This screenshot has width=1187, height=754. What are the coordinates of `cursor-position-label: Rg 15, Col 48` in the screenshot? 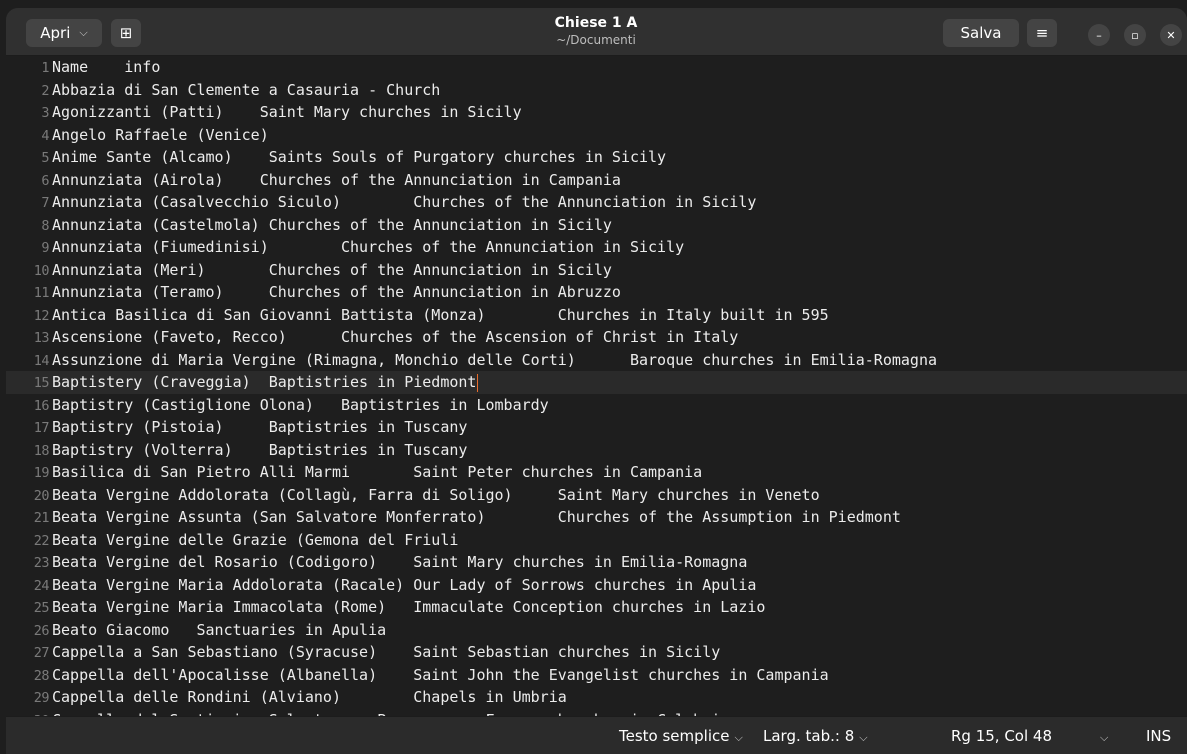 It's located at (1002, 736).